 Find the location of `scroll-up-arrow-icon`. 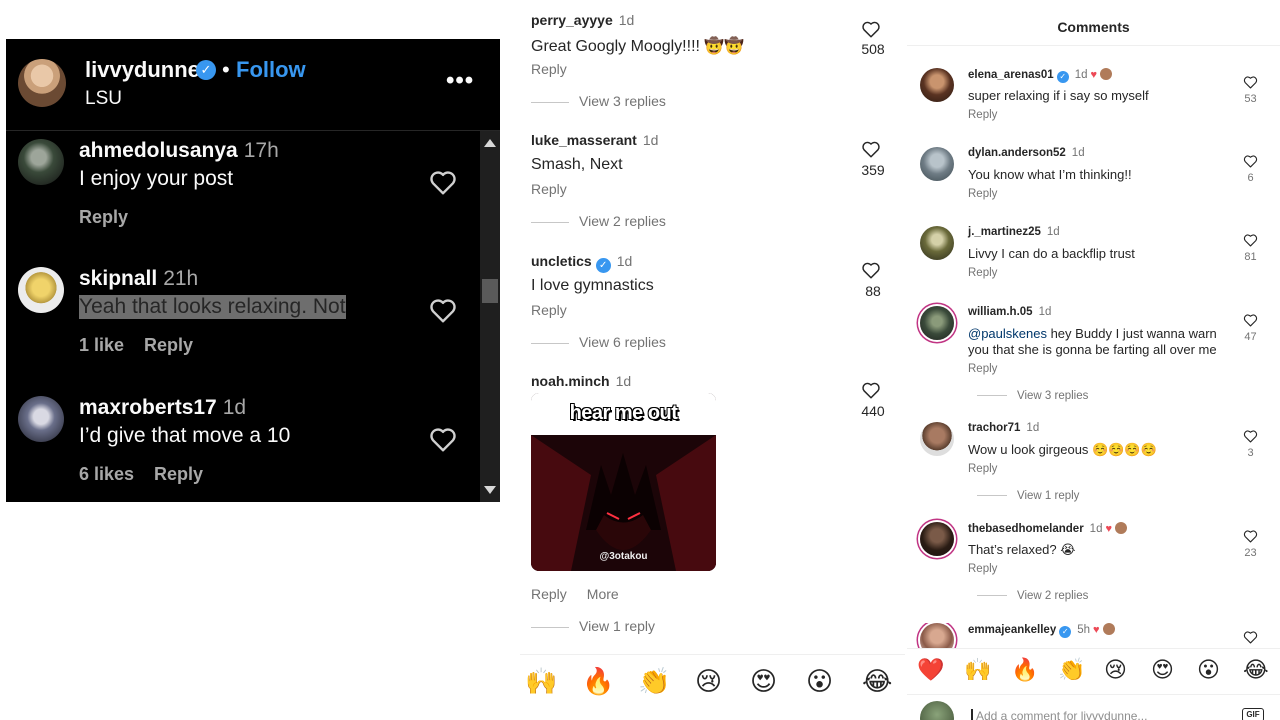

scroll-up-arrow-icon is located at coordinates (490, 143).